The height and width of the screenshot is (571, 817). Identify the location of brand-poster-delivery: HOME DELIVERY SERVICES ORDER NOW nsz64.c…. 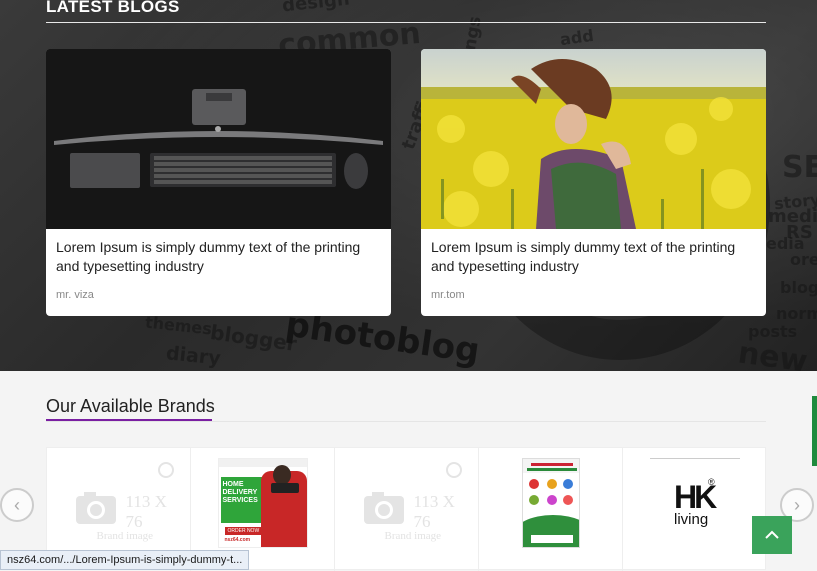
(262, 503).